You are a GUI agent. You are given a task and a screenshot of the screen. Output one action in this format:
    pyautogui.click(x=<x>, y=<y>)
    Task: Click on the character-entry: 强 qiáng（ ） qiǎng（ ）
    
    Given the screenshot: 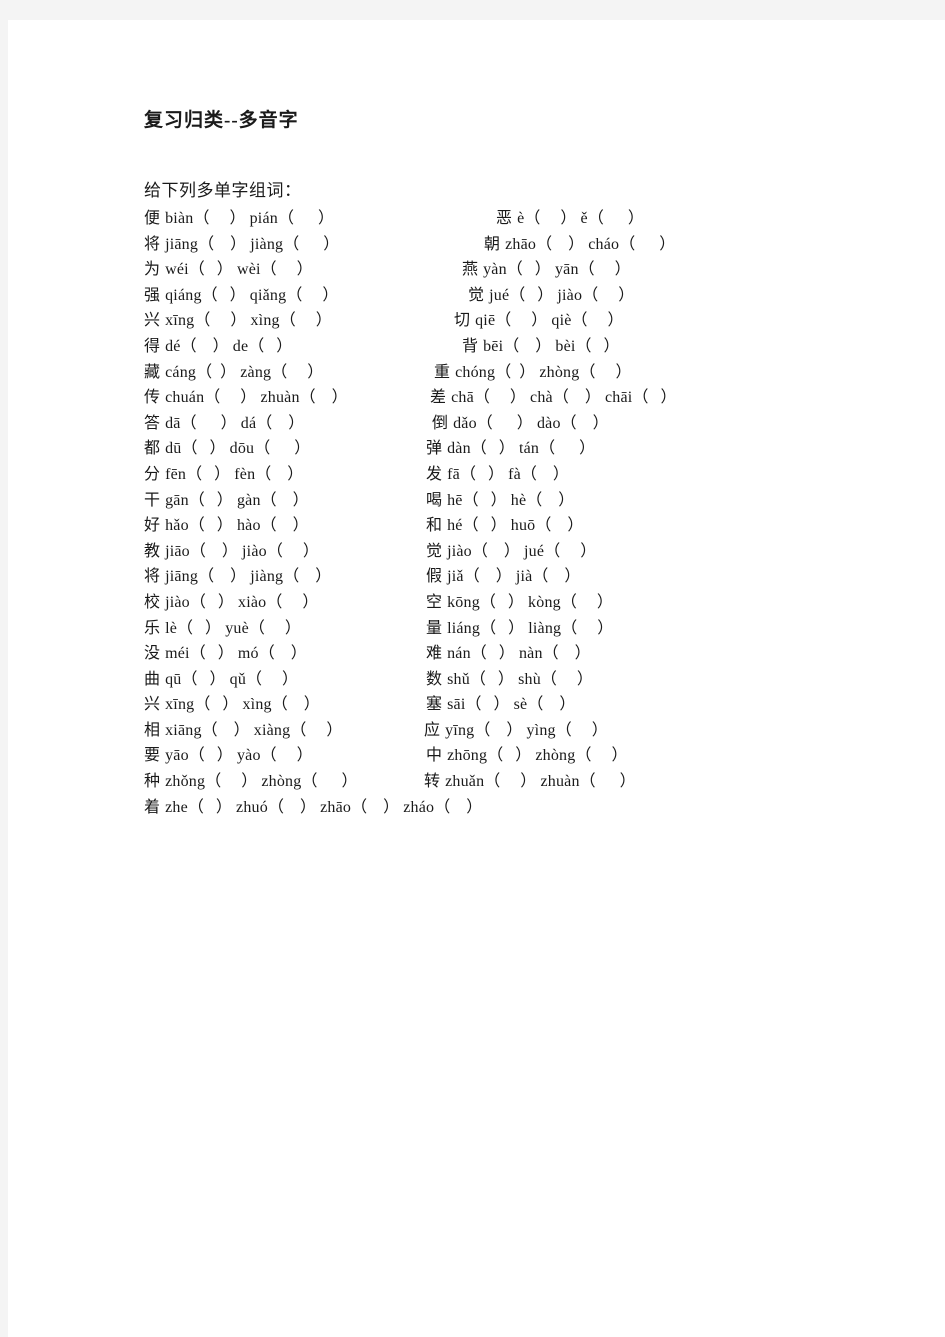 What is the action you would take?
    pyautogui.click(x=241, y=295)
    